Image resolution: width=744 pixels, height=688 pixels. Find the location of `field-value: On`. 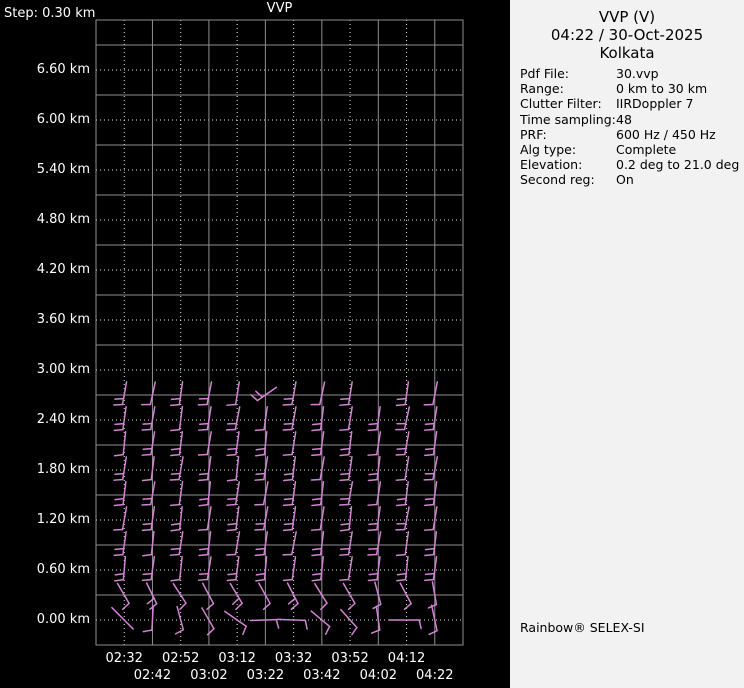

field-value: On is located at coordinates (625, 180).